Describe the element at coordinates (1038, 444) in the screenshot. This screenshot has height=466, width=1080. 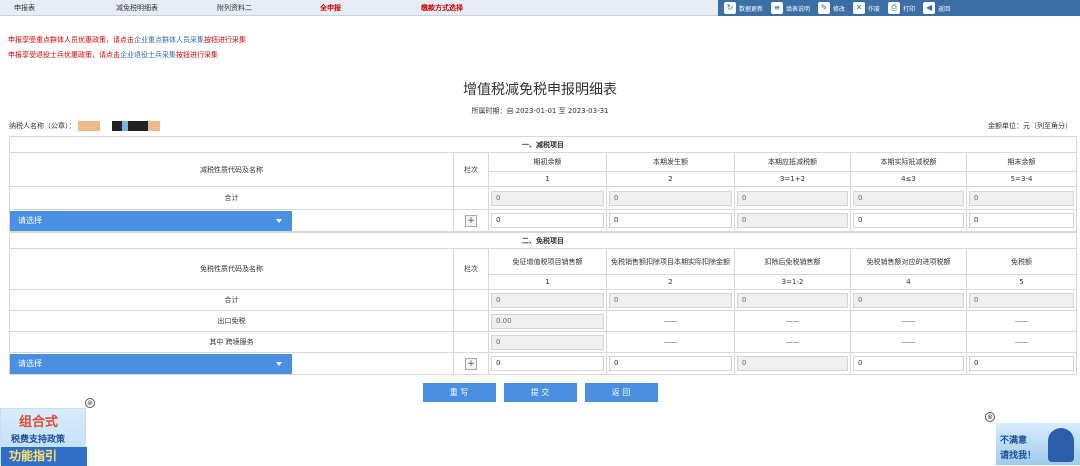
I see `feedback-banner: 不满意 请找我！` at that location.